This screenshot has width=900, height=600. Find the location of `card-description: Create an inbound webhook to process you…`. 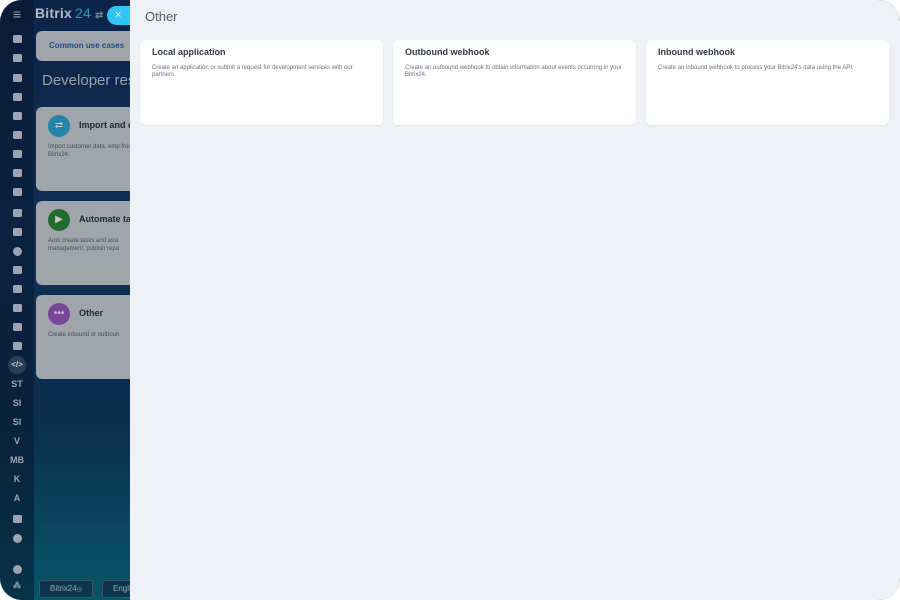

card-description: Create an inbound webhook to process you… is located at coordinates (756, 68).